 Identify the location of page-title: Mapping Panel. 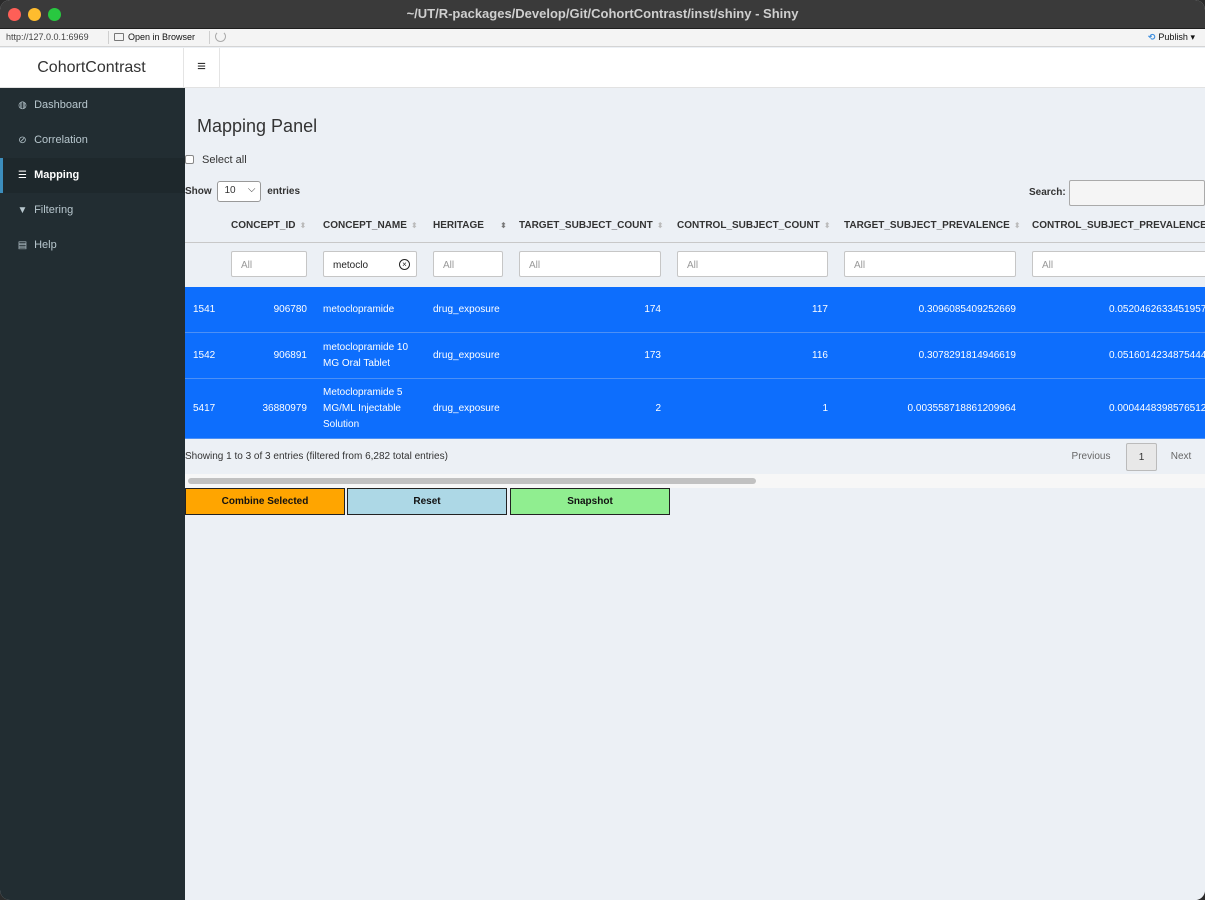
(257, 126).